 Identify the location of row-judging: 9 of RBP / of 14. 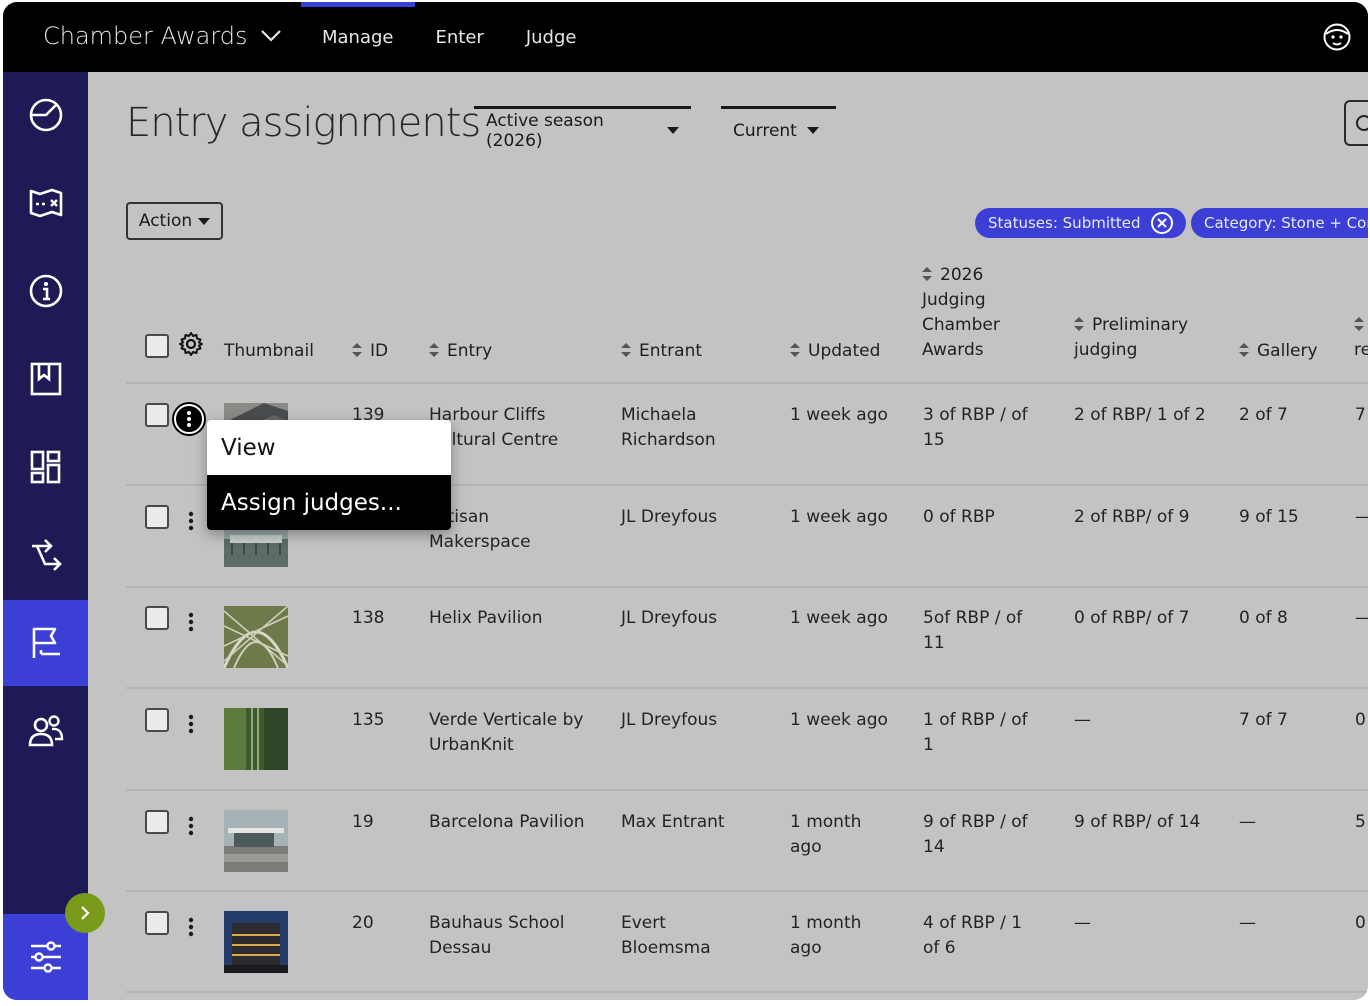
(975, 834).